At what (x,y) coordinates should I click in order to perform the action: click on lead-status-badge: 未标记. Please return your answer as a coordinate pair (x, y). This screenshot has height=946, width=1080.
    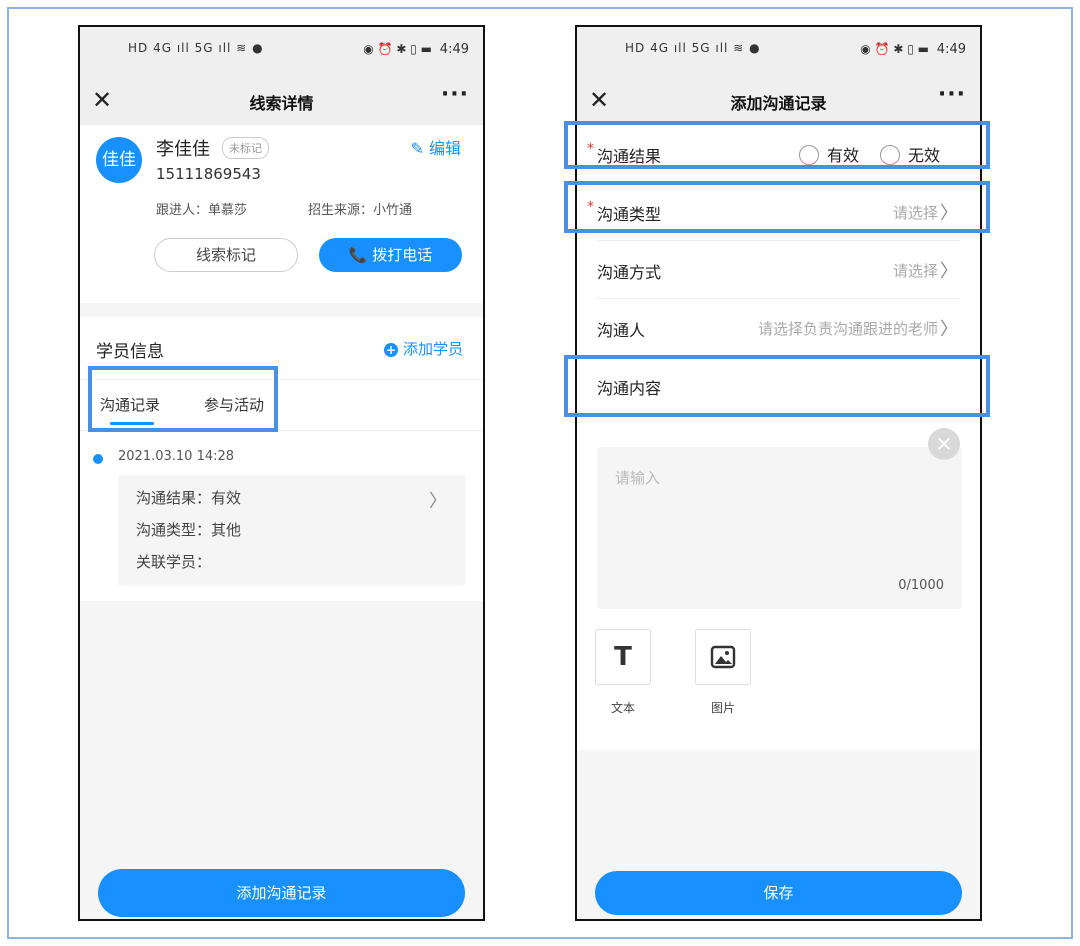
    Looking at the image, I should click on (245, 148).